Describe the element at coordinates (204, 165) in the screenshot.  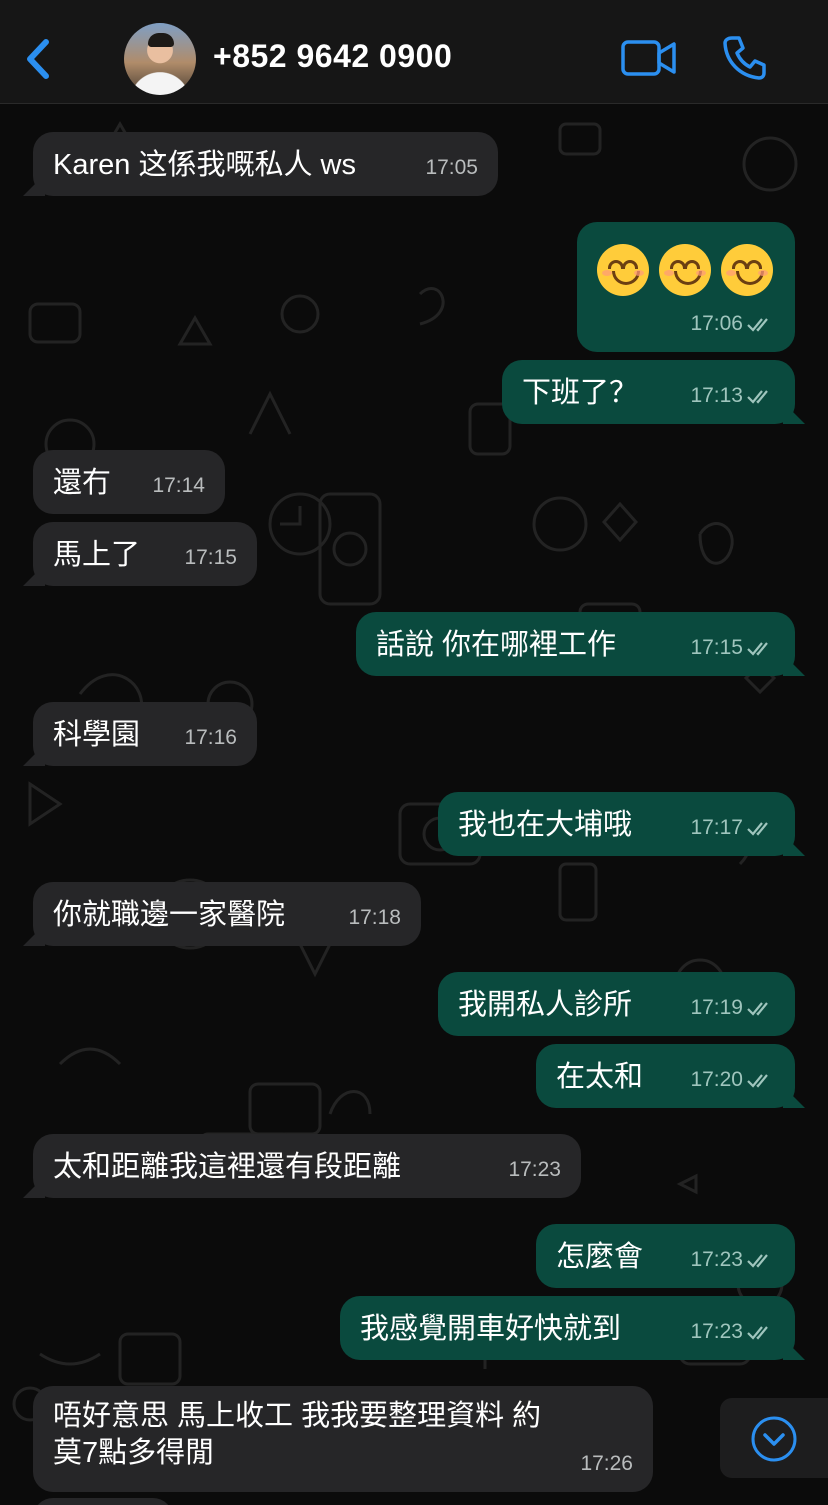
I see `message-text: Karen 这係我嘅私人 ws` at that location.